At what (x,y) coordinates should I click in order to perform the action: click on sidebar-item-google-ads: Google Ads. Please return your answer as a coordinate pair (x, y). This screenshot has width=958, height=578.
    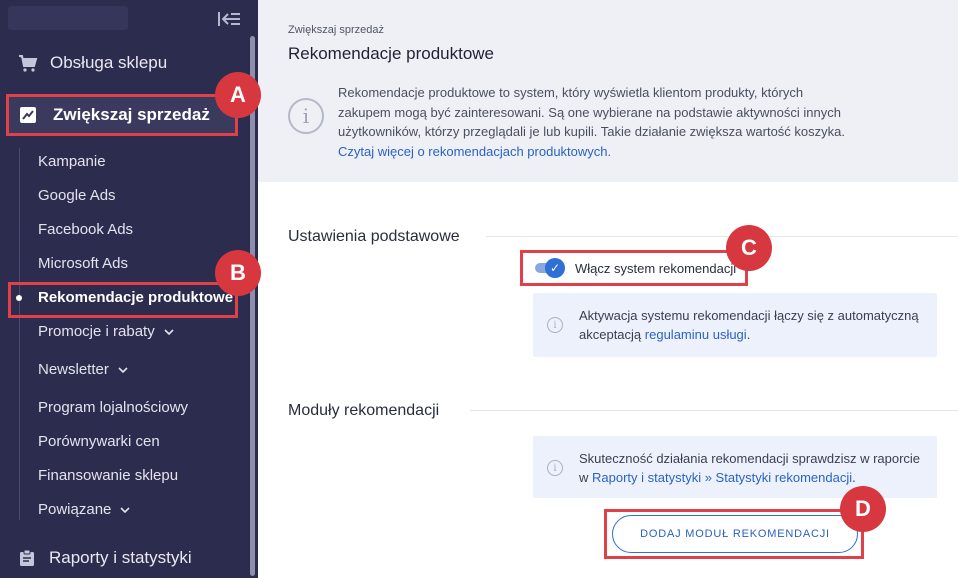
    Looking at the image, I should click on (77, 195).